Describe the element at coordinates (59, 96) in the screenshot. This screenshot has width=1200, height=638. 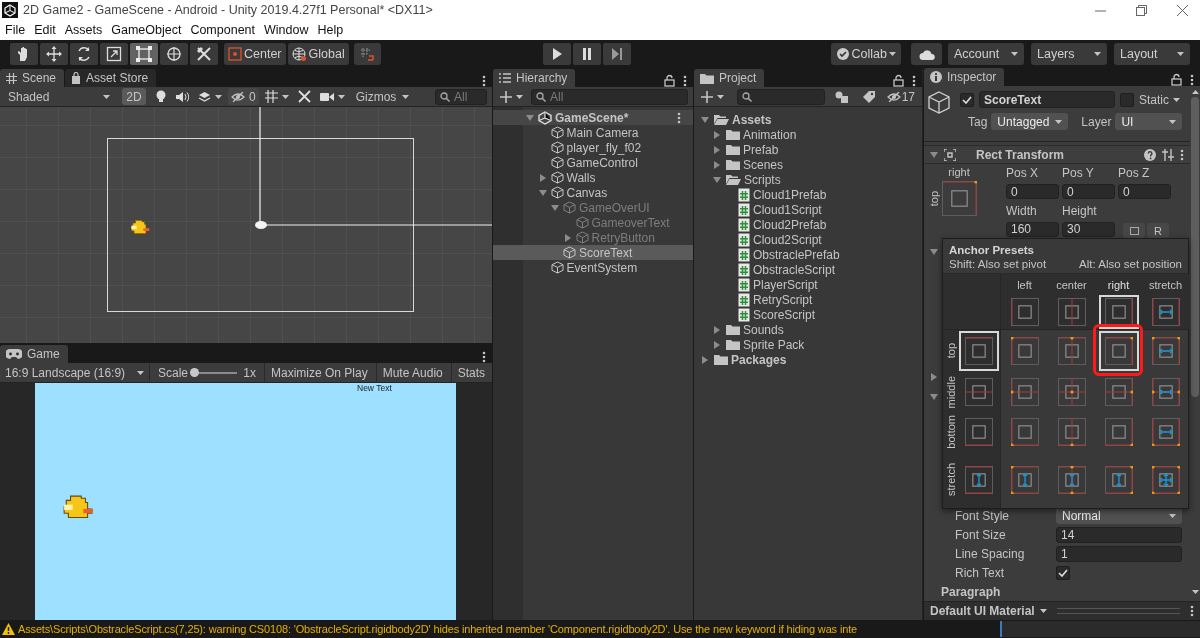
I see `shading-dropdown: Shaded` at that location.